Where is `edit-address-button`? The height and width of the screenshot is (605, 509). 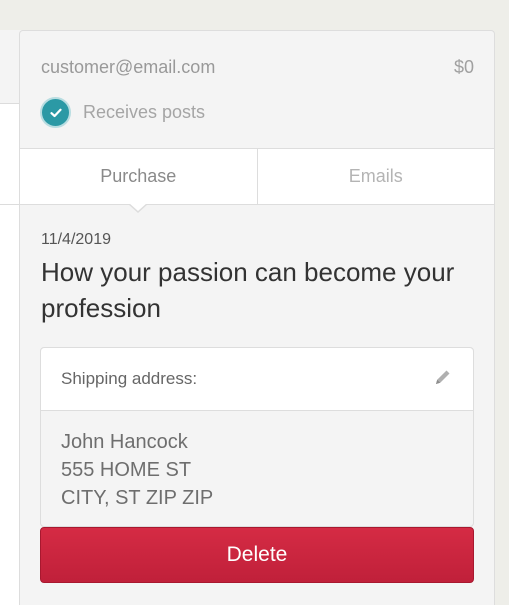
edit-address-button is located at coordinates (443, 379).